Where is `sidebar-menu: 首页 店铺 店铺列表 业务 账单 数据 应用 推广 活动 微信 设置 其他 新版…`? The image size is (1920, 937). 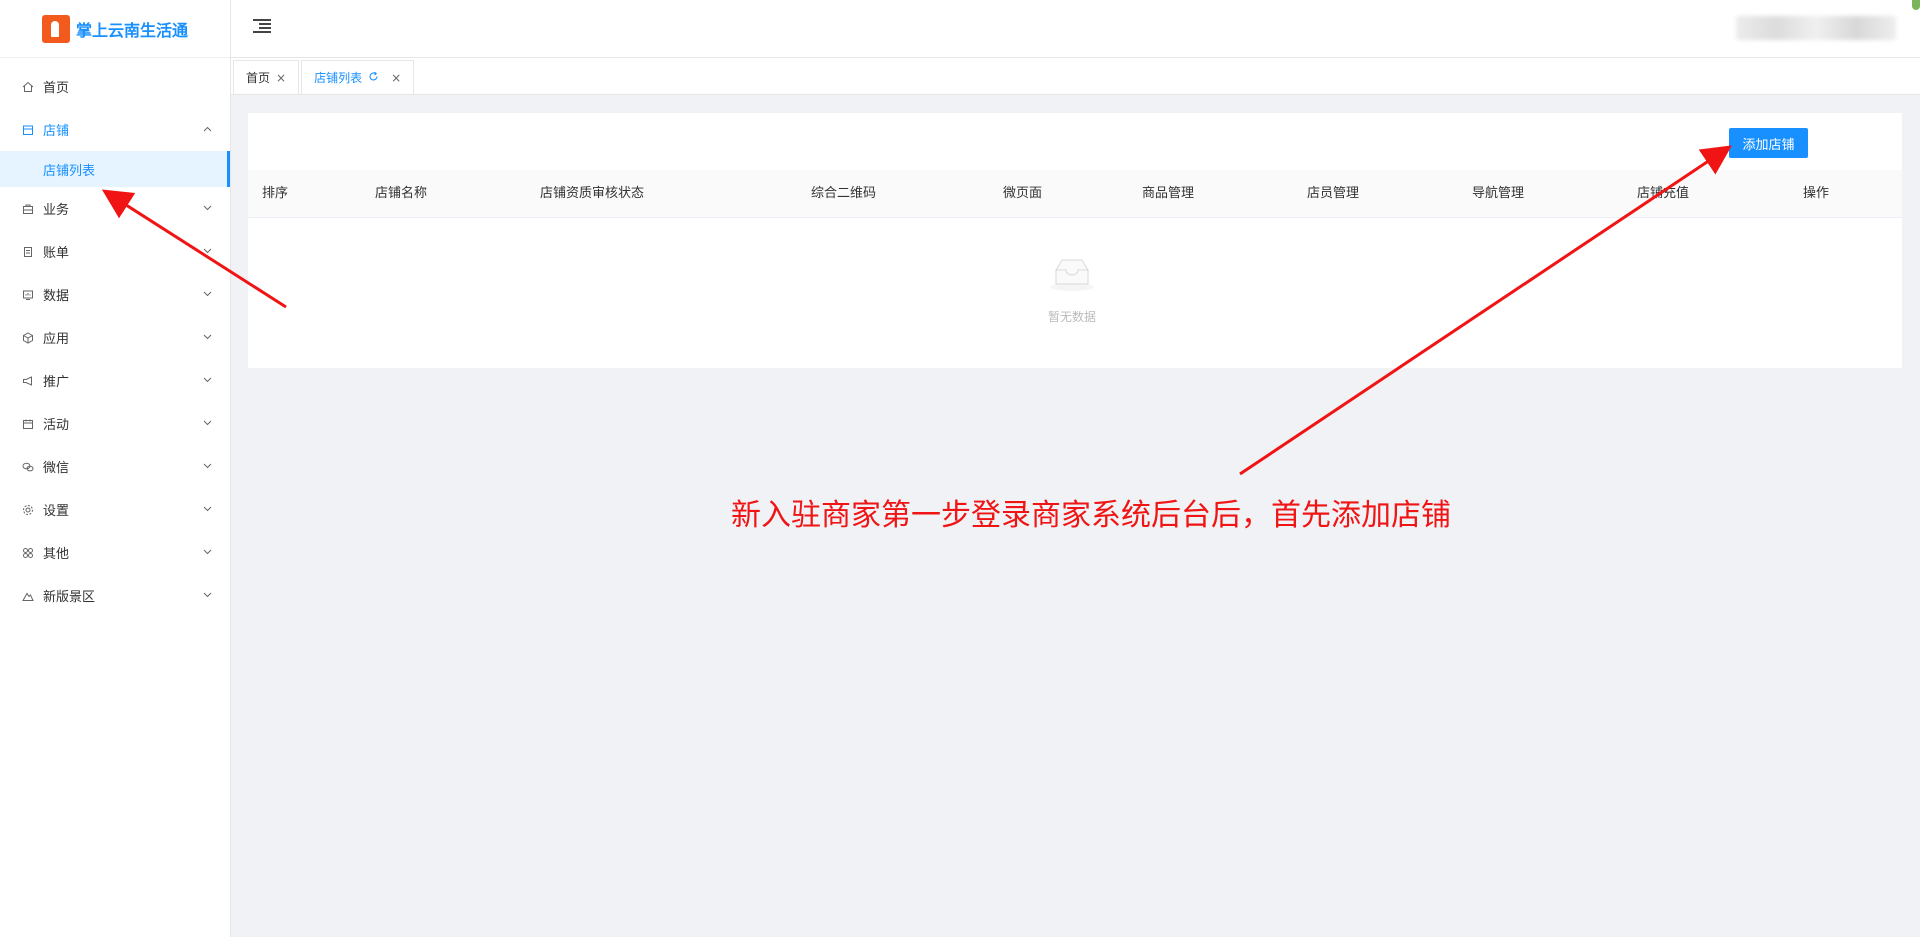
sidebar-menu: 首页 店铺 店铺列表 业务 账单 数据 应用 推广 活动 微信 设置 其他 新版… is located at coordinates (115, 337).